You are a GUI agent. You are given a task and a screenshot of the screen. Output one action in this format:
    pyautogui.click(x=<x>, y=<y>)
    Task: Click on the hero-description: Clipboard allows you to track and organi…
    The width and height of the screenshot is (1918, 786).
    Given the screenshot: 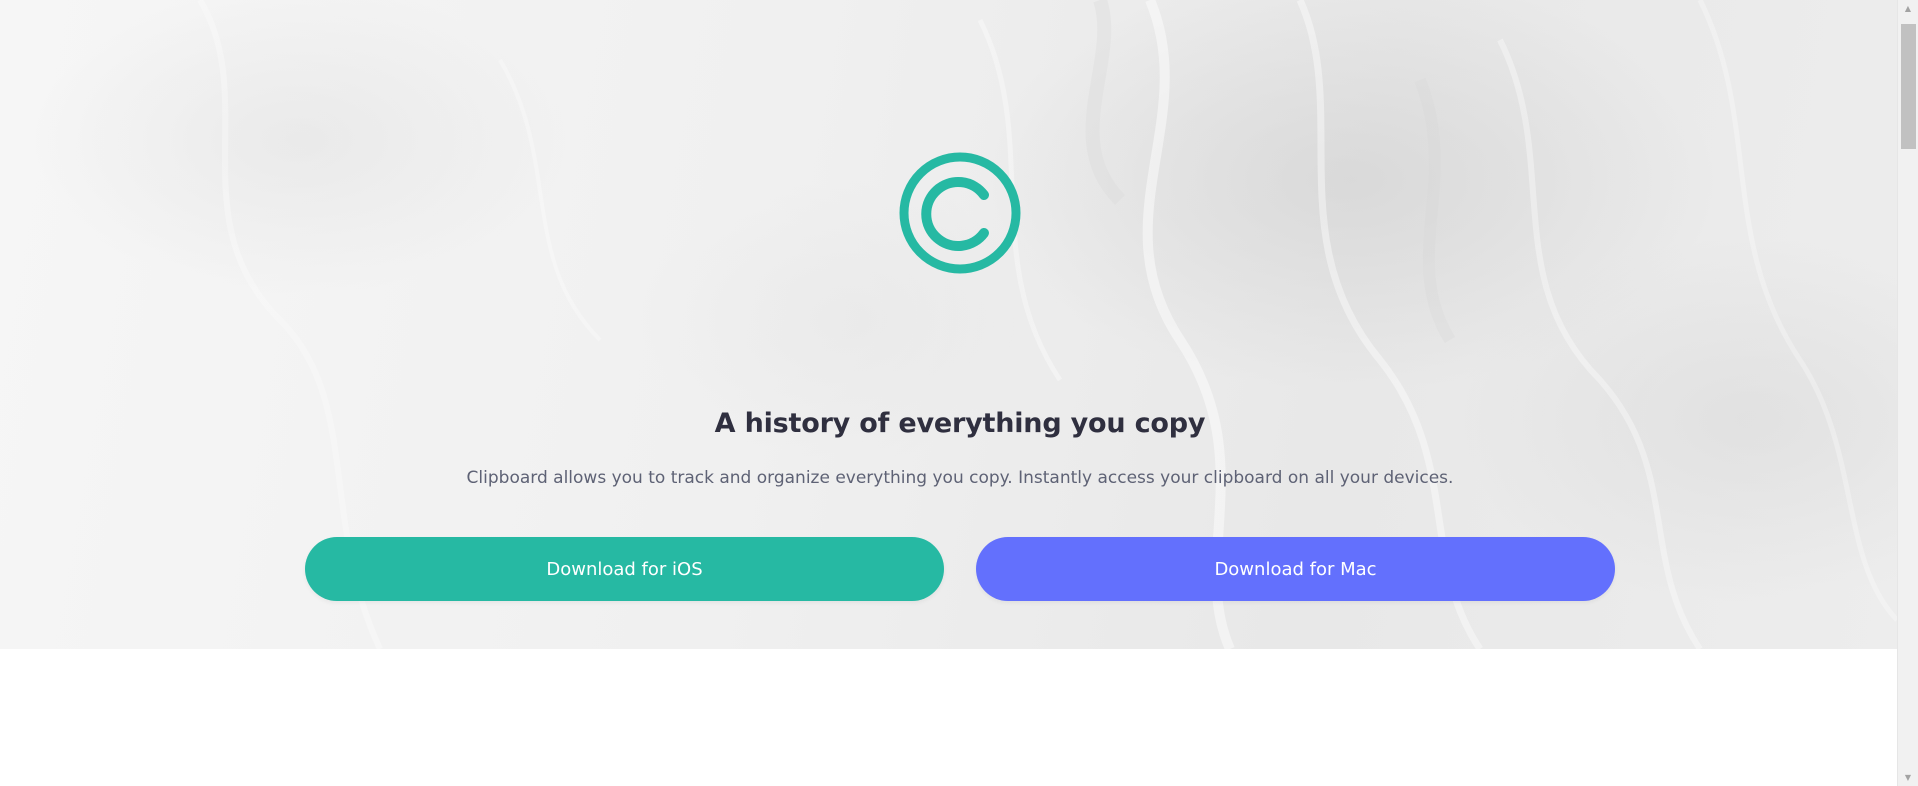 What is the action you would take?
    pyautogui.click(x=960, y=478)
    